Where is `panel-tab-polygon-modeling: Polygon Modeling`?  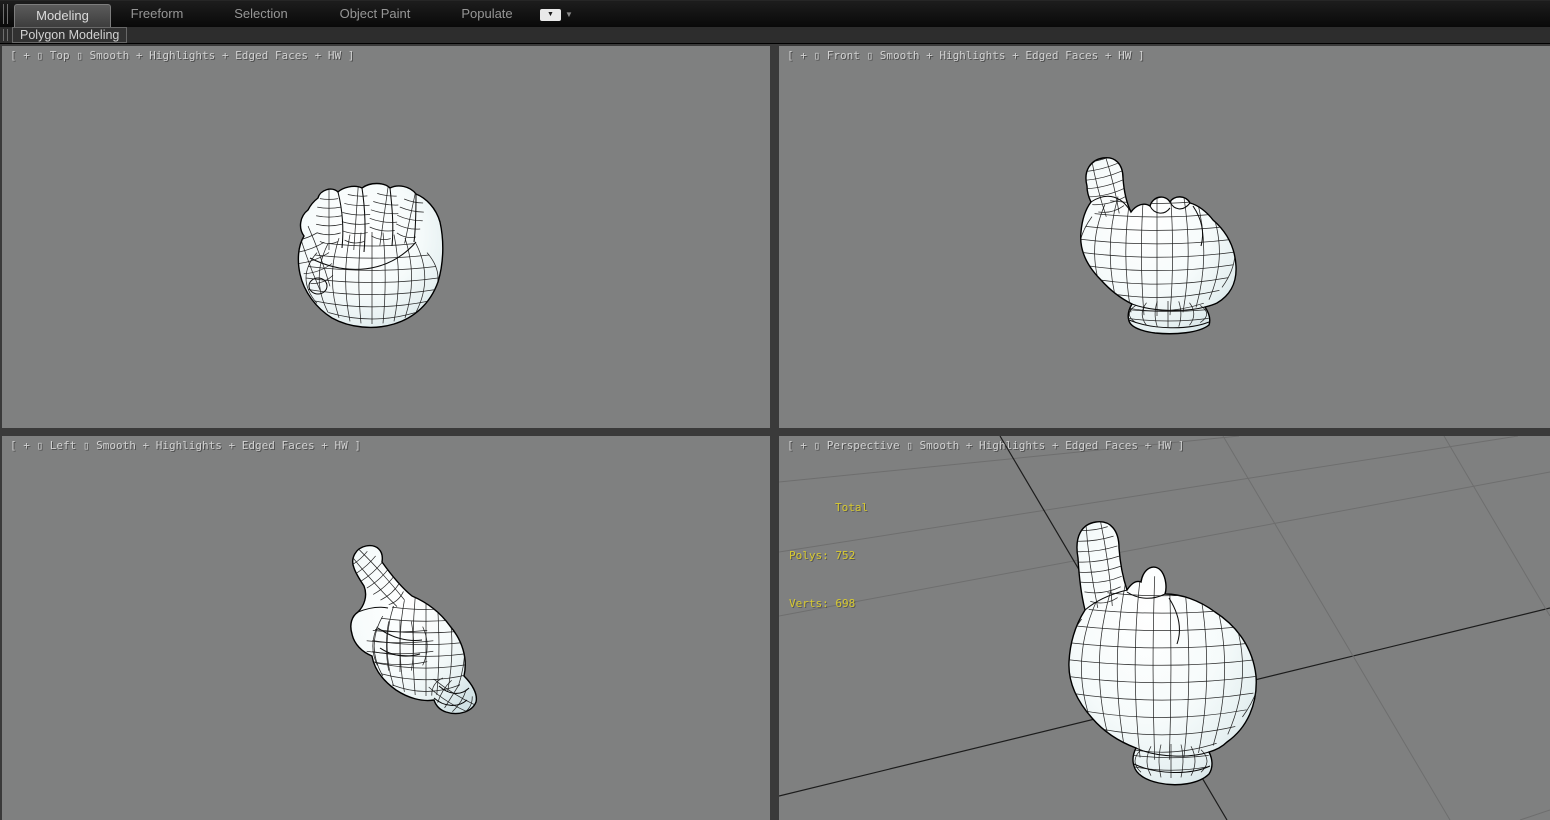
panel-tab-polygon-modeling: Polygon Modeling is located at coordinates (70, 35).